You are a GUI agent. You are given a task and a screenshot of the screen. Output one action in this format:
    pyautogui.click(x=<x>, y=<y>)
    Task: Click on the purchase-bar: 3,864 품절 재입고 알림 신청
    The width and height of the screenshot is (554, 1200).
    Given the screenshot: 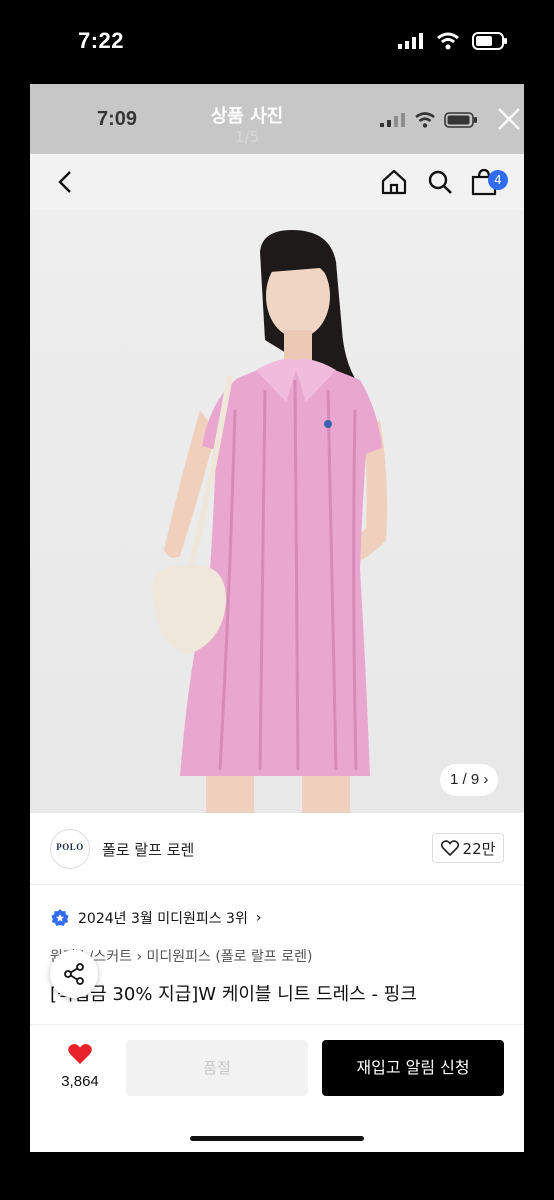 What is the action you would take?
    pyautogui.click(x=277, y=1088)
    